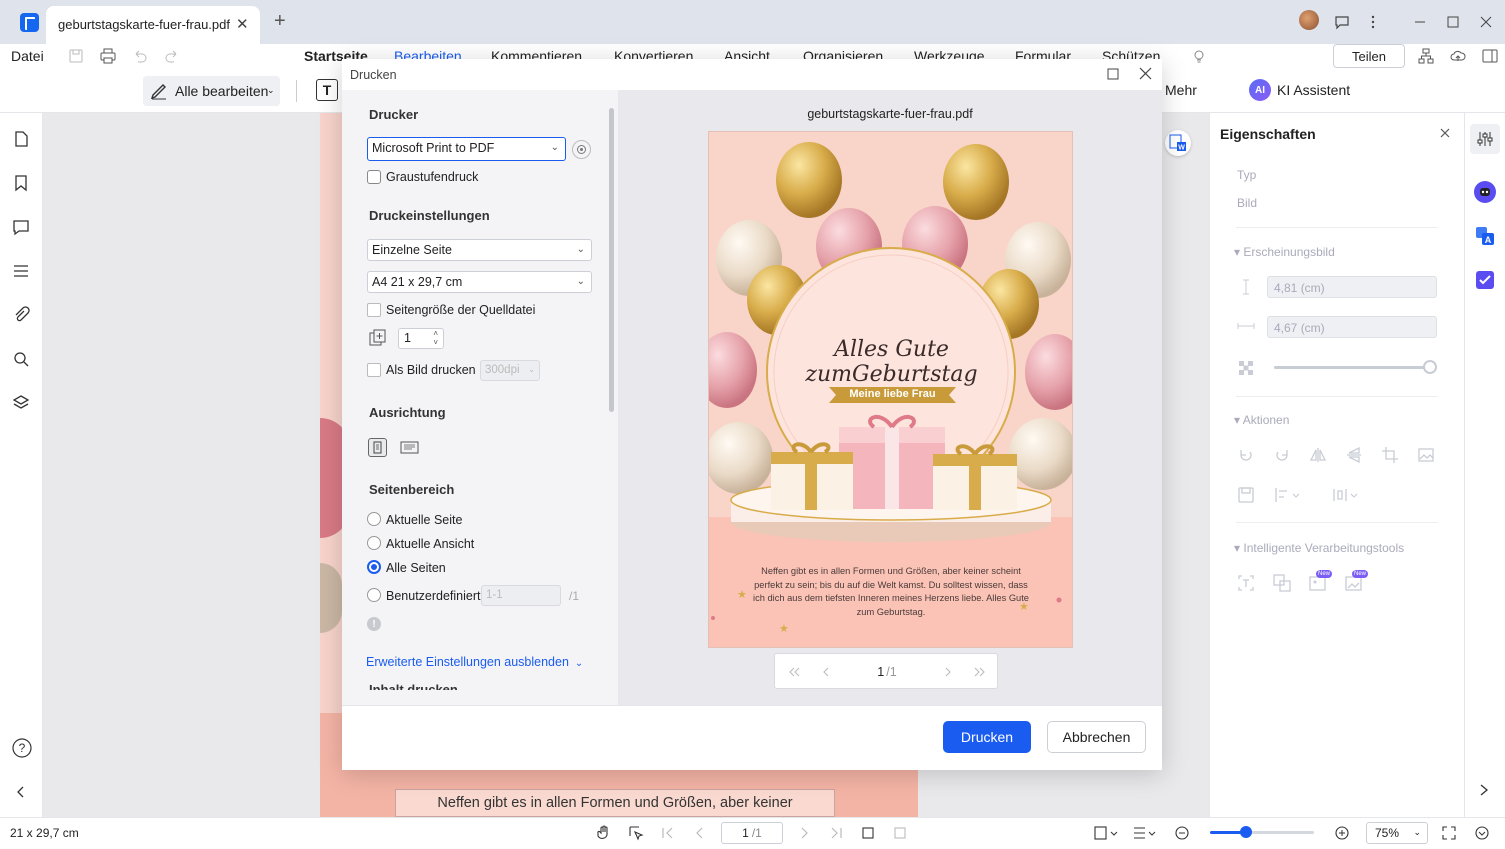  I want to click on expand-right-icon, so click(1484, 790).